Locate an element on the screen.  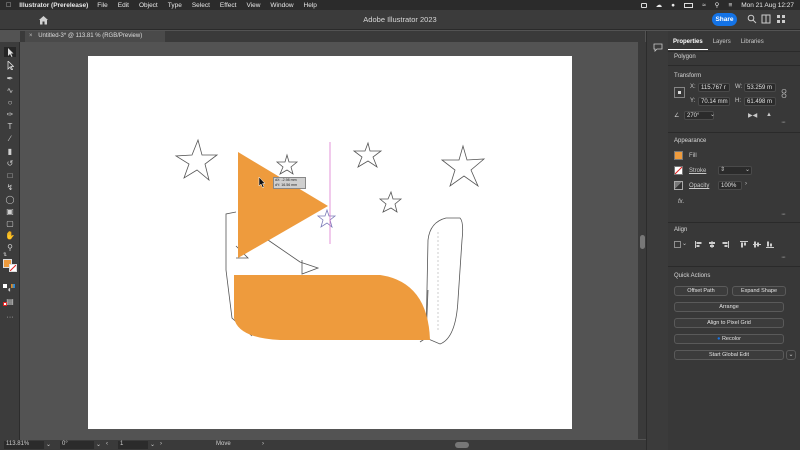
arrange-button: Arrange is located at coordinates (729, 307).